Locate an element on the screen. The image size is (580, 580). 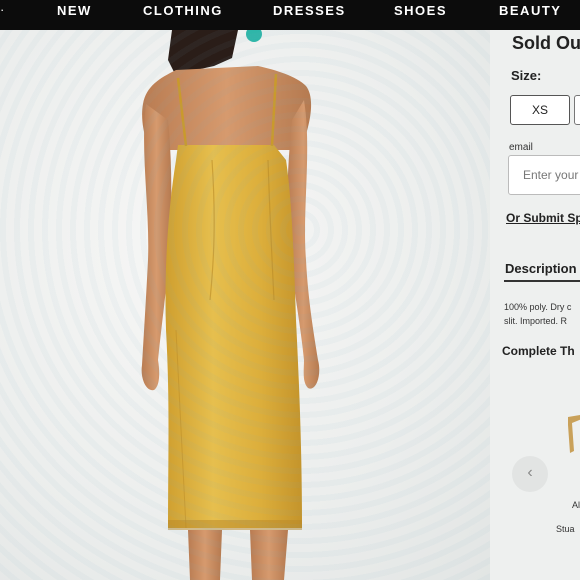
description-tab-underline is located at coordinates (542, 281).